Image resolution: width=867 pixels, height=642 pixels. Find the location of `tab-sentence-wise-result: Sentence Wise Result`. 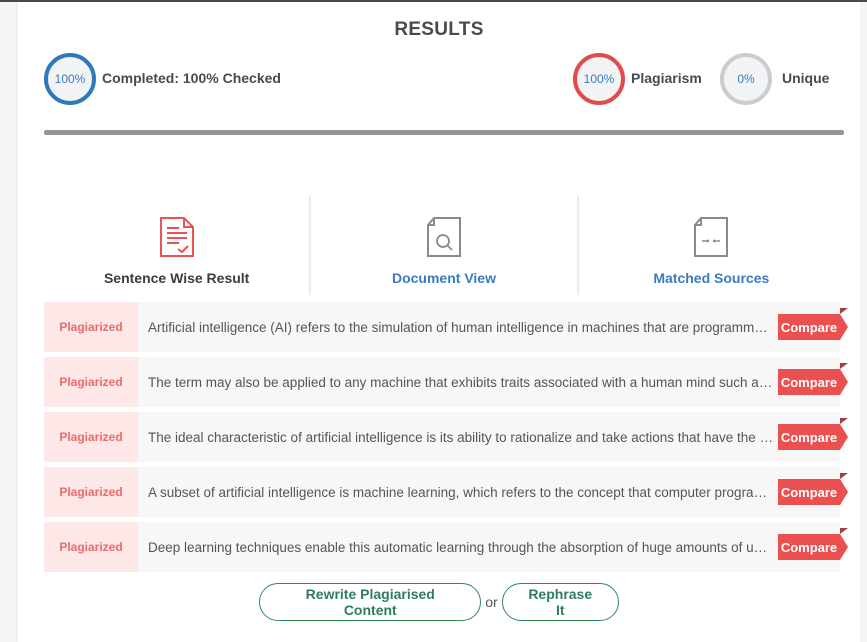

tab-sentence-wise-result: Sentence Wise Result is located at coordinates (176, 245).